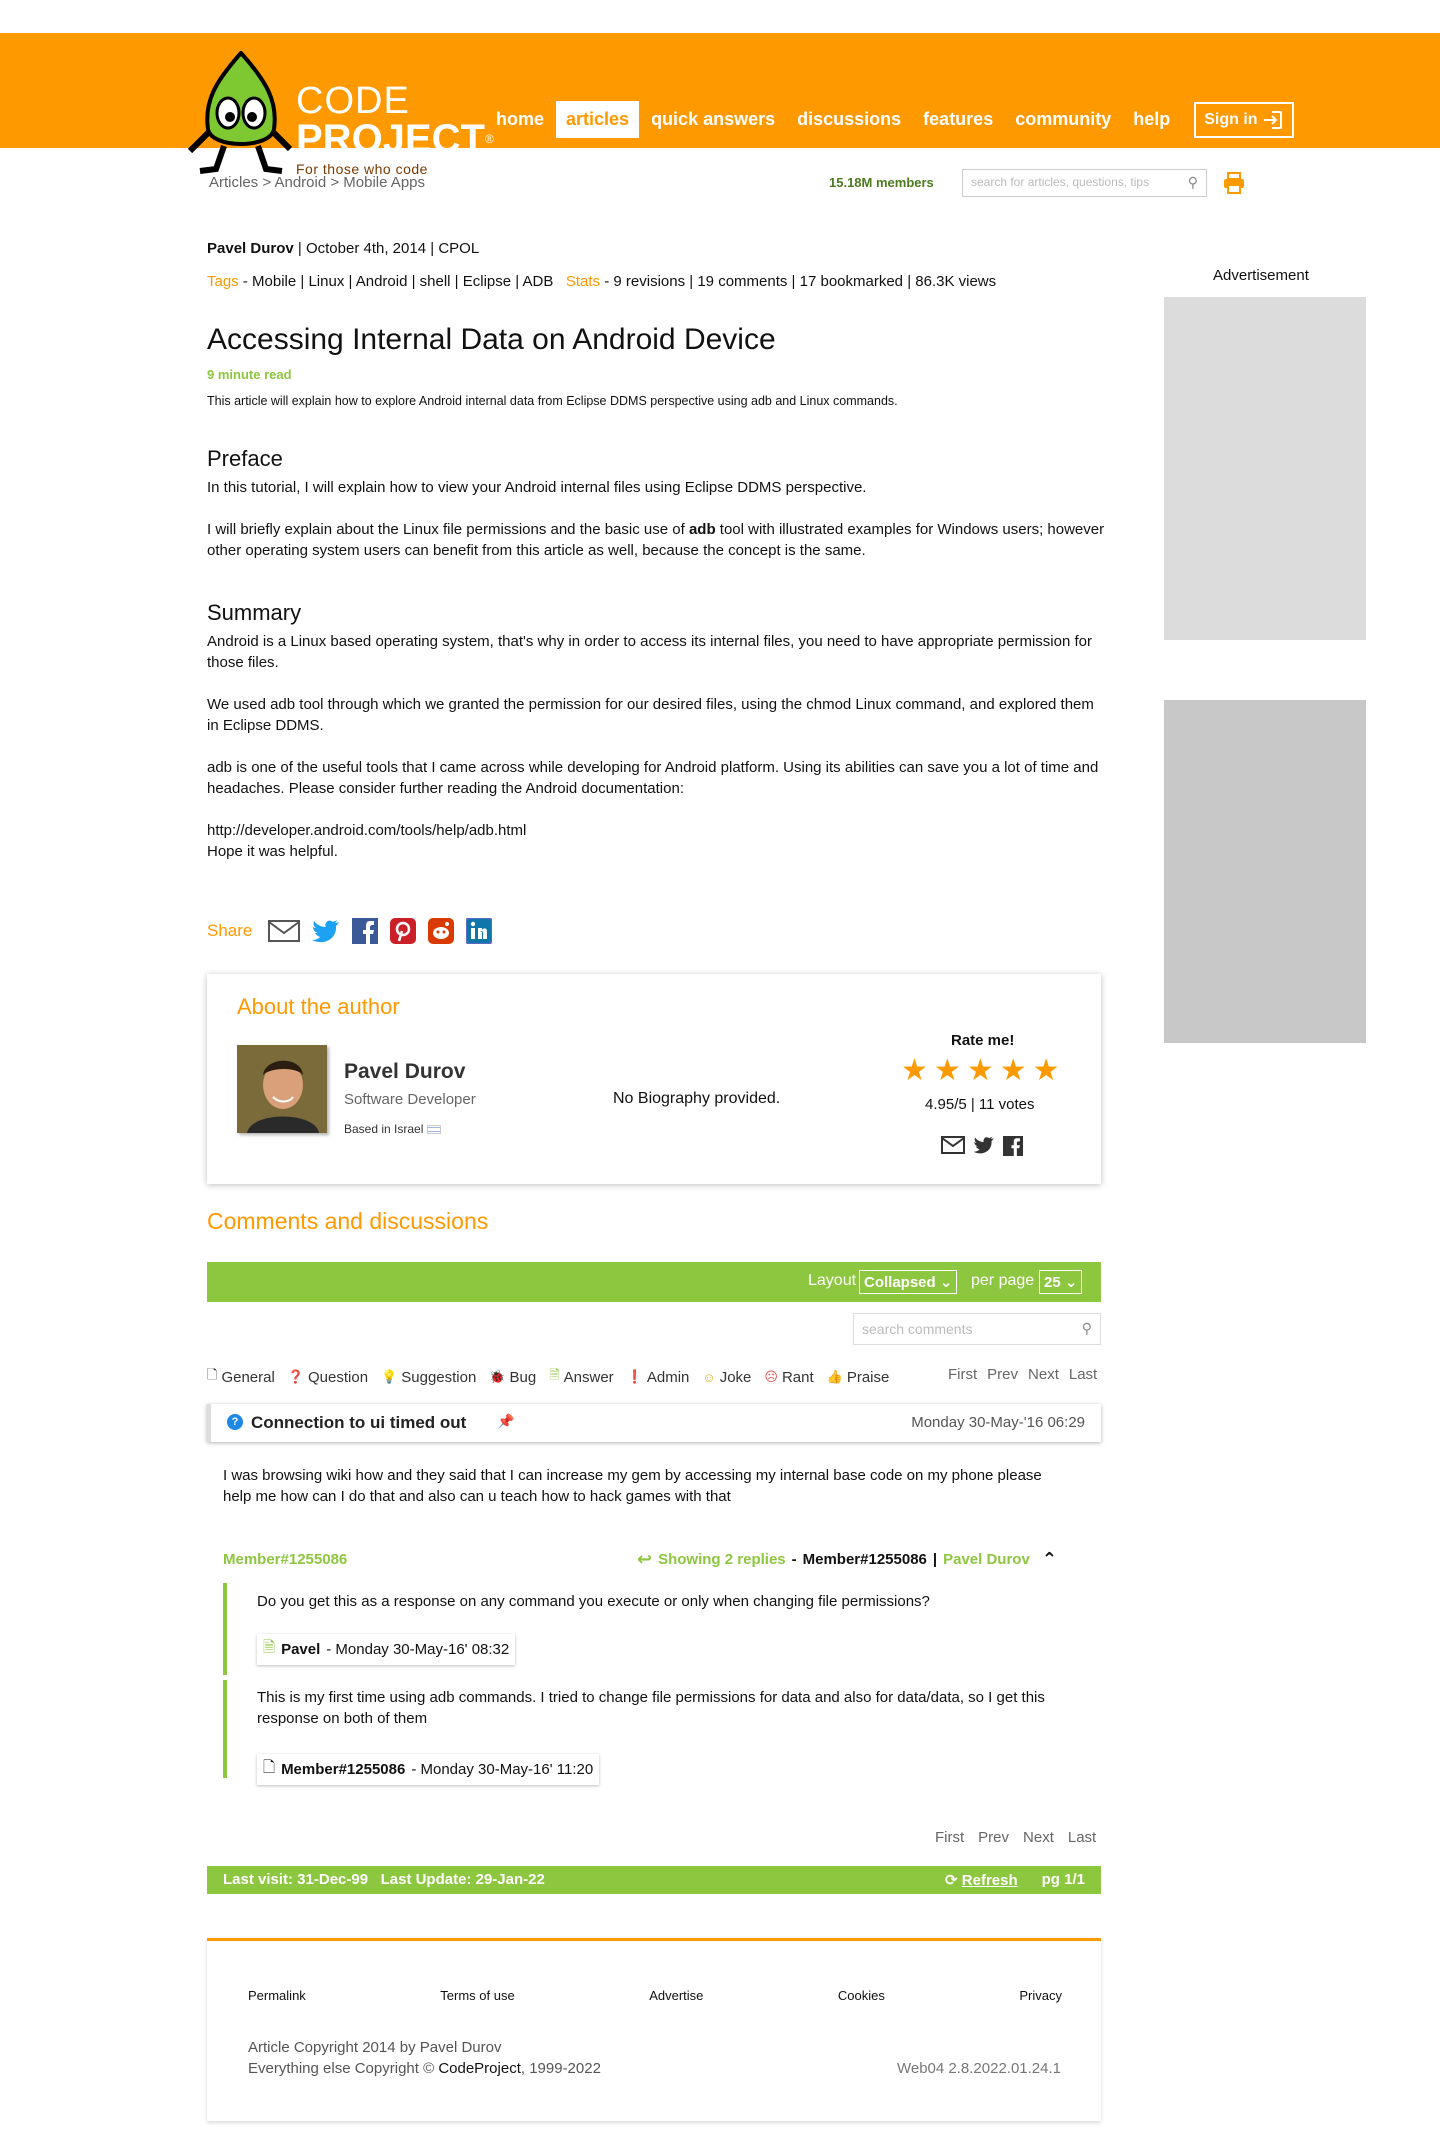 This screenshot has width=1440, height=2150. What do you see at coordinates (538, 281) in the screenshot?
I see `tag-adb: ADB` at bounding box center [538, 281].